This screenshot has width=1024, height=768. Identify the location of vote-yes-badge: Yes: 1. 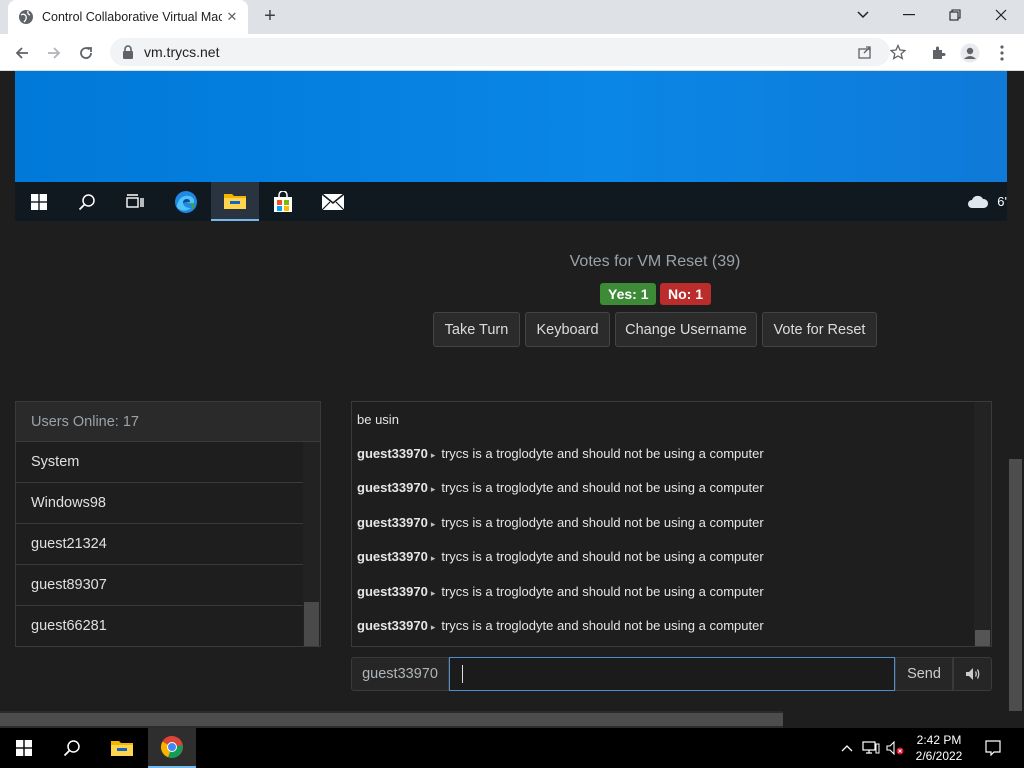
(628, 294).